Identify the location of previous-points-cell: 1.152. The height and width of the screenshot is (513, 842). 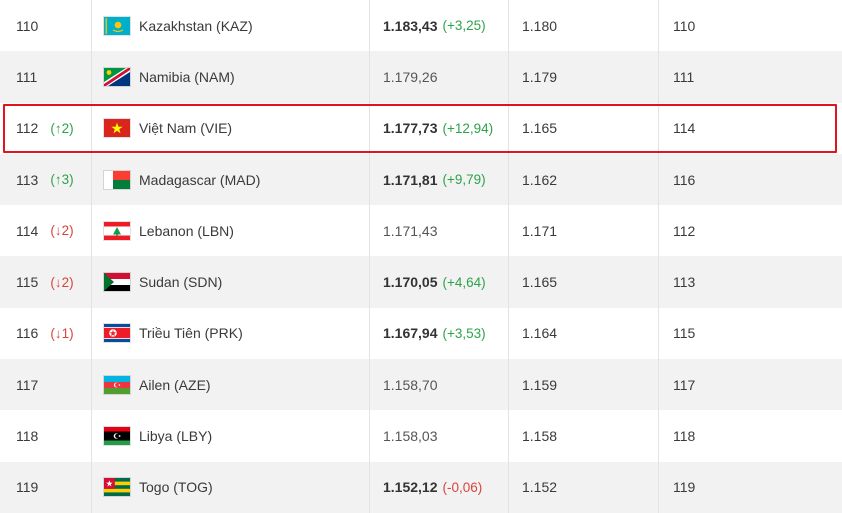
(584, 487).